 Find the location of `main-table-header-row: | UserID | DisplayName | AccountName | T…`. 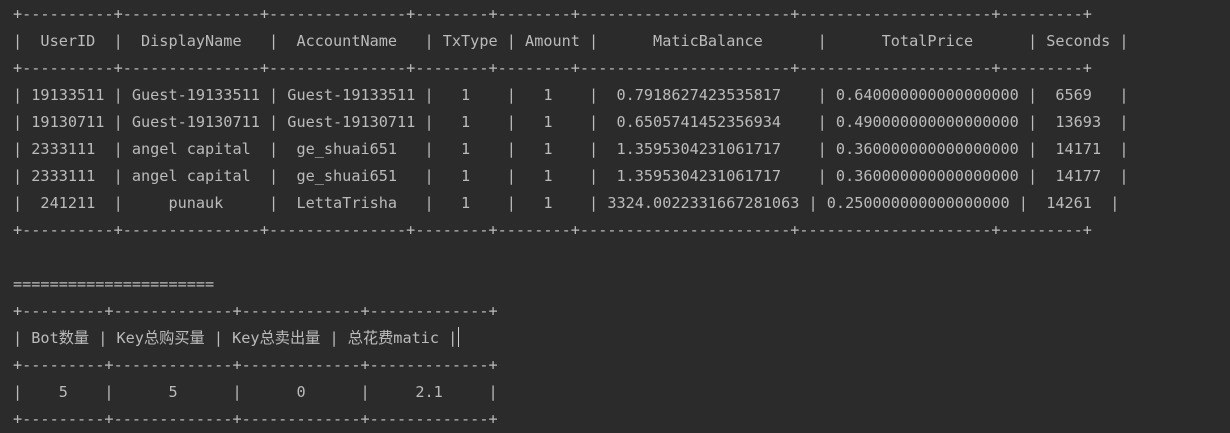

main-table-header-row: | UserID | DisplayName | AccountName | T… is located at coordinates (571, 41).